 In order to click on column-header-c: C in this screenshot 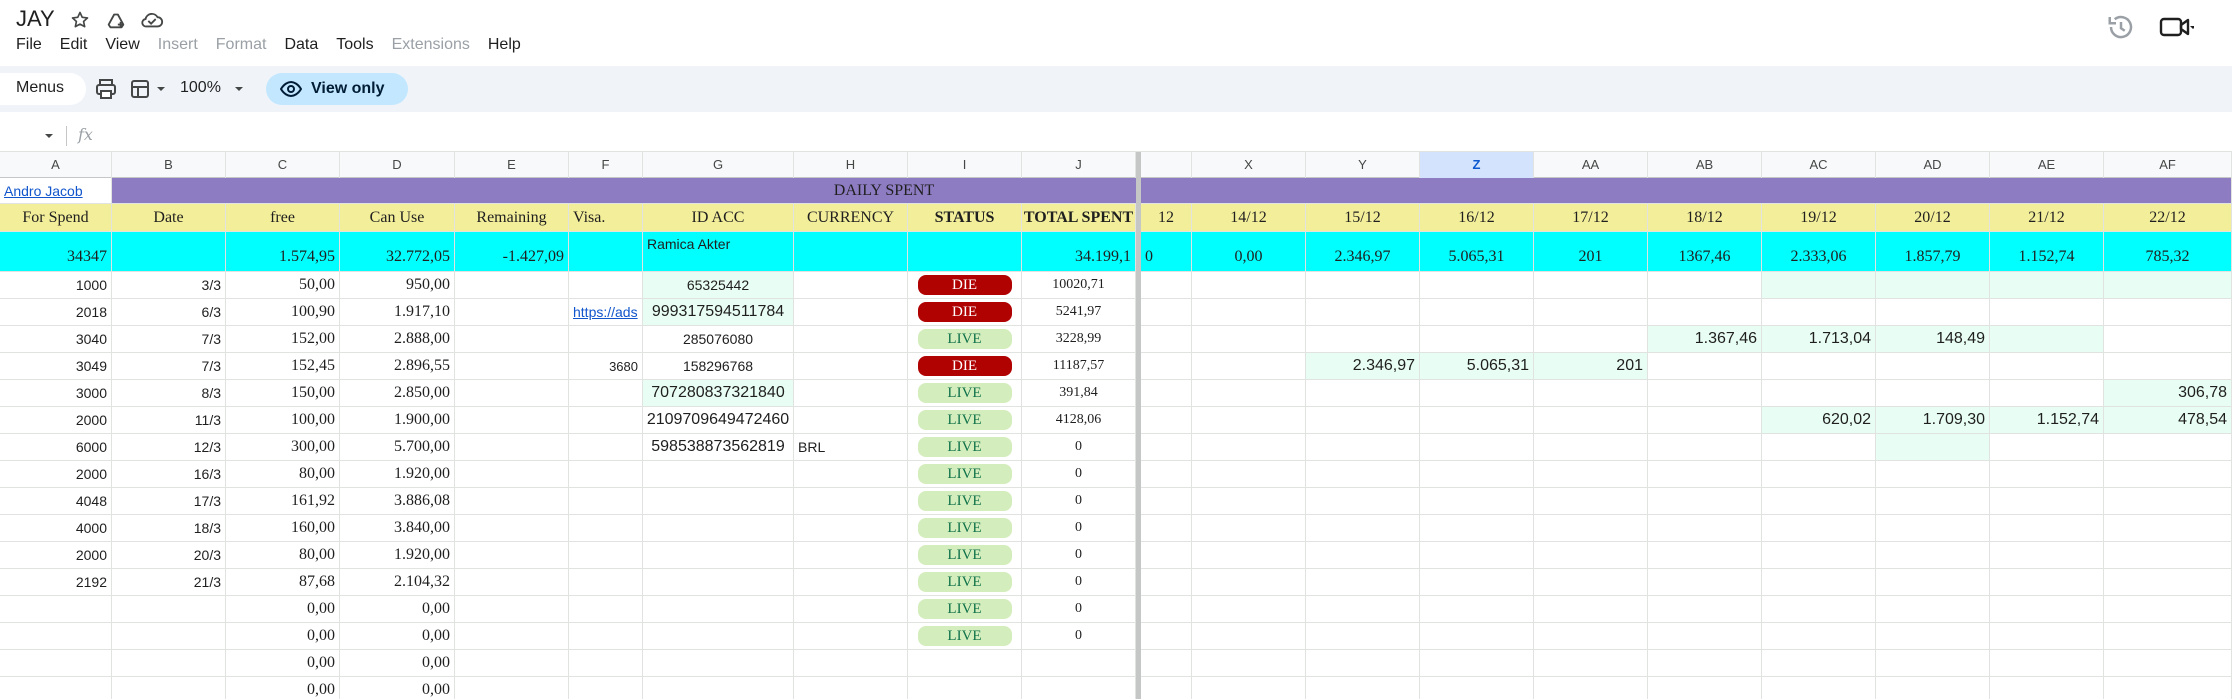, I will do `click(283, 165)`.